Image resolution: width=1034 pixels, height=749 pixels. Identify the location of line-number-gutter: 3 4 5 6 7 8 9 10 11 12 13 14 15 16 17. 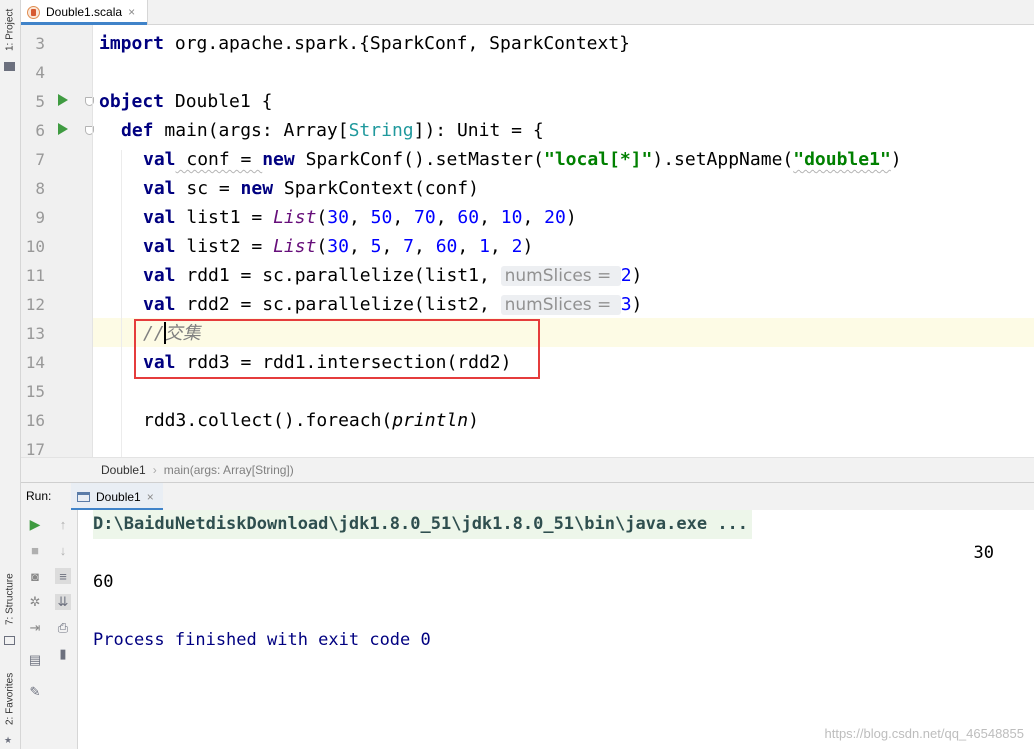
(57, 241).